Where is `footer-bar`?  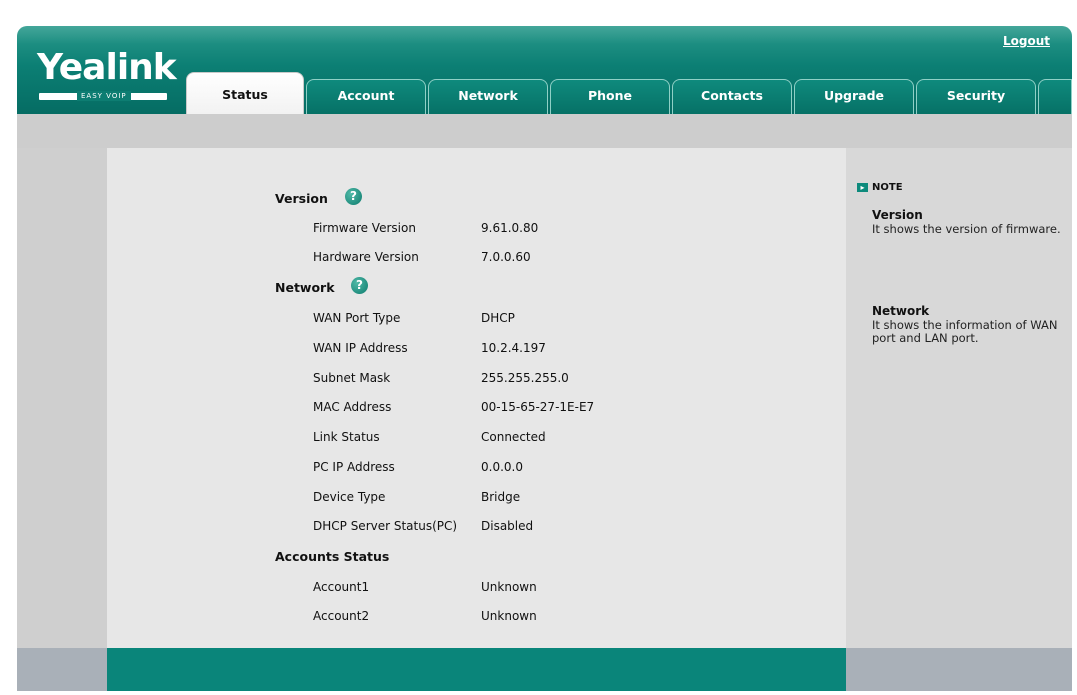
footer-bar is located at coordinates (476, 669).